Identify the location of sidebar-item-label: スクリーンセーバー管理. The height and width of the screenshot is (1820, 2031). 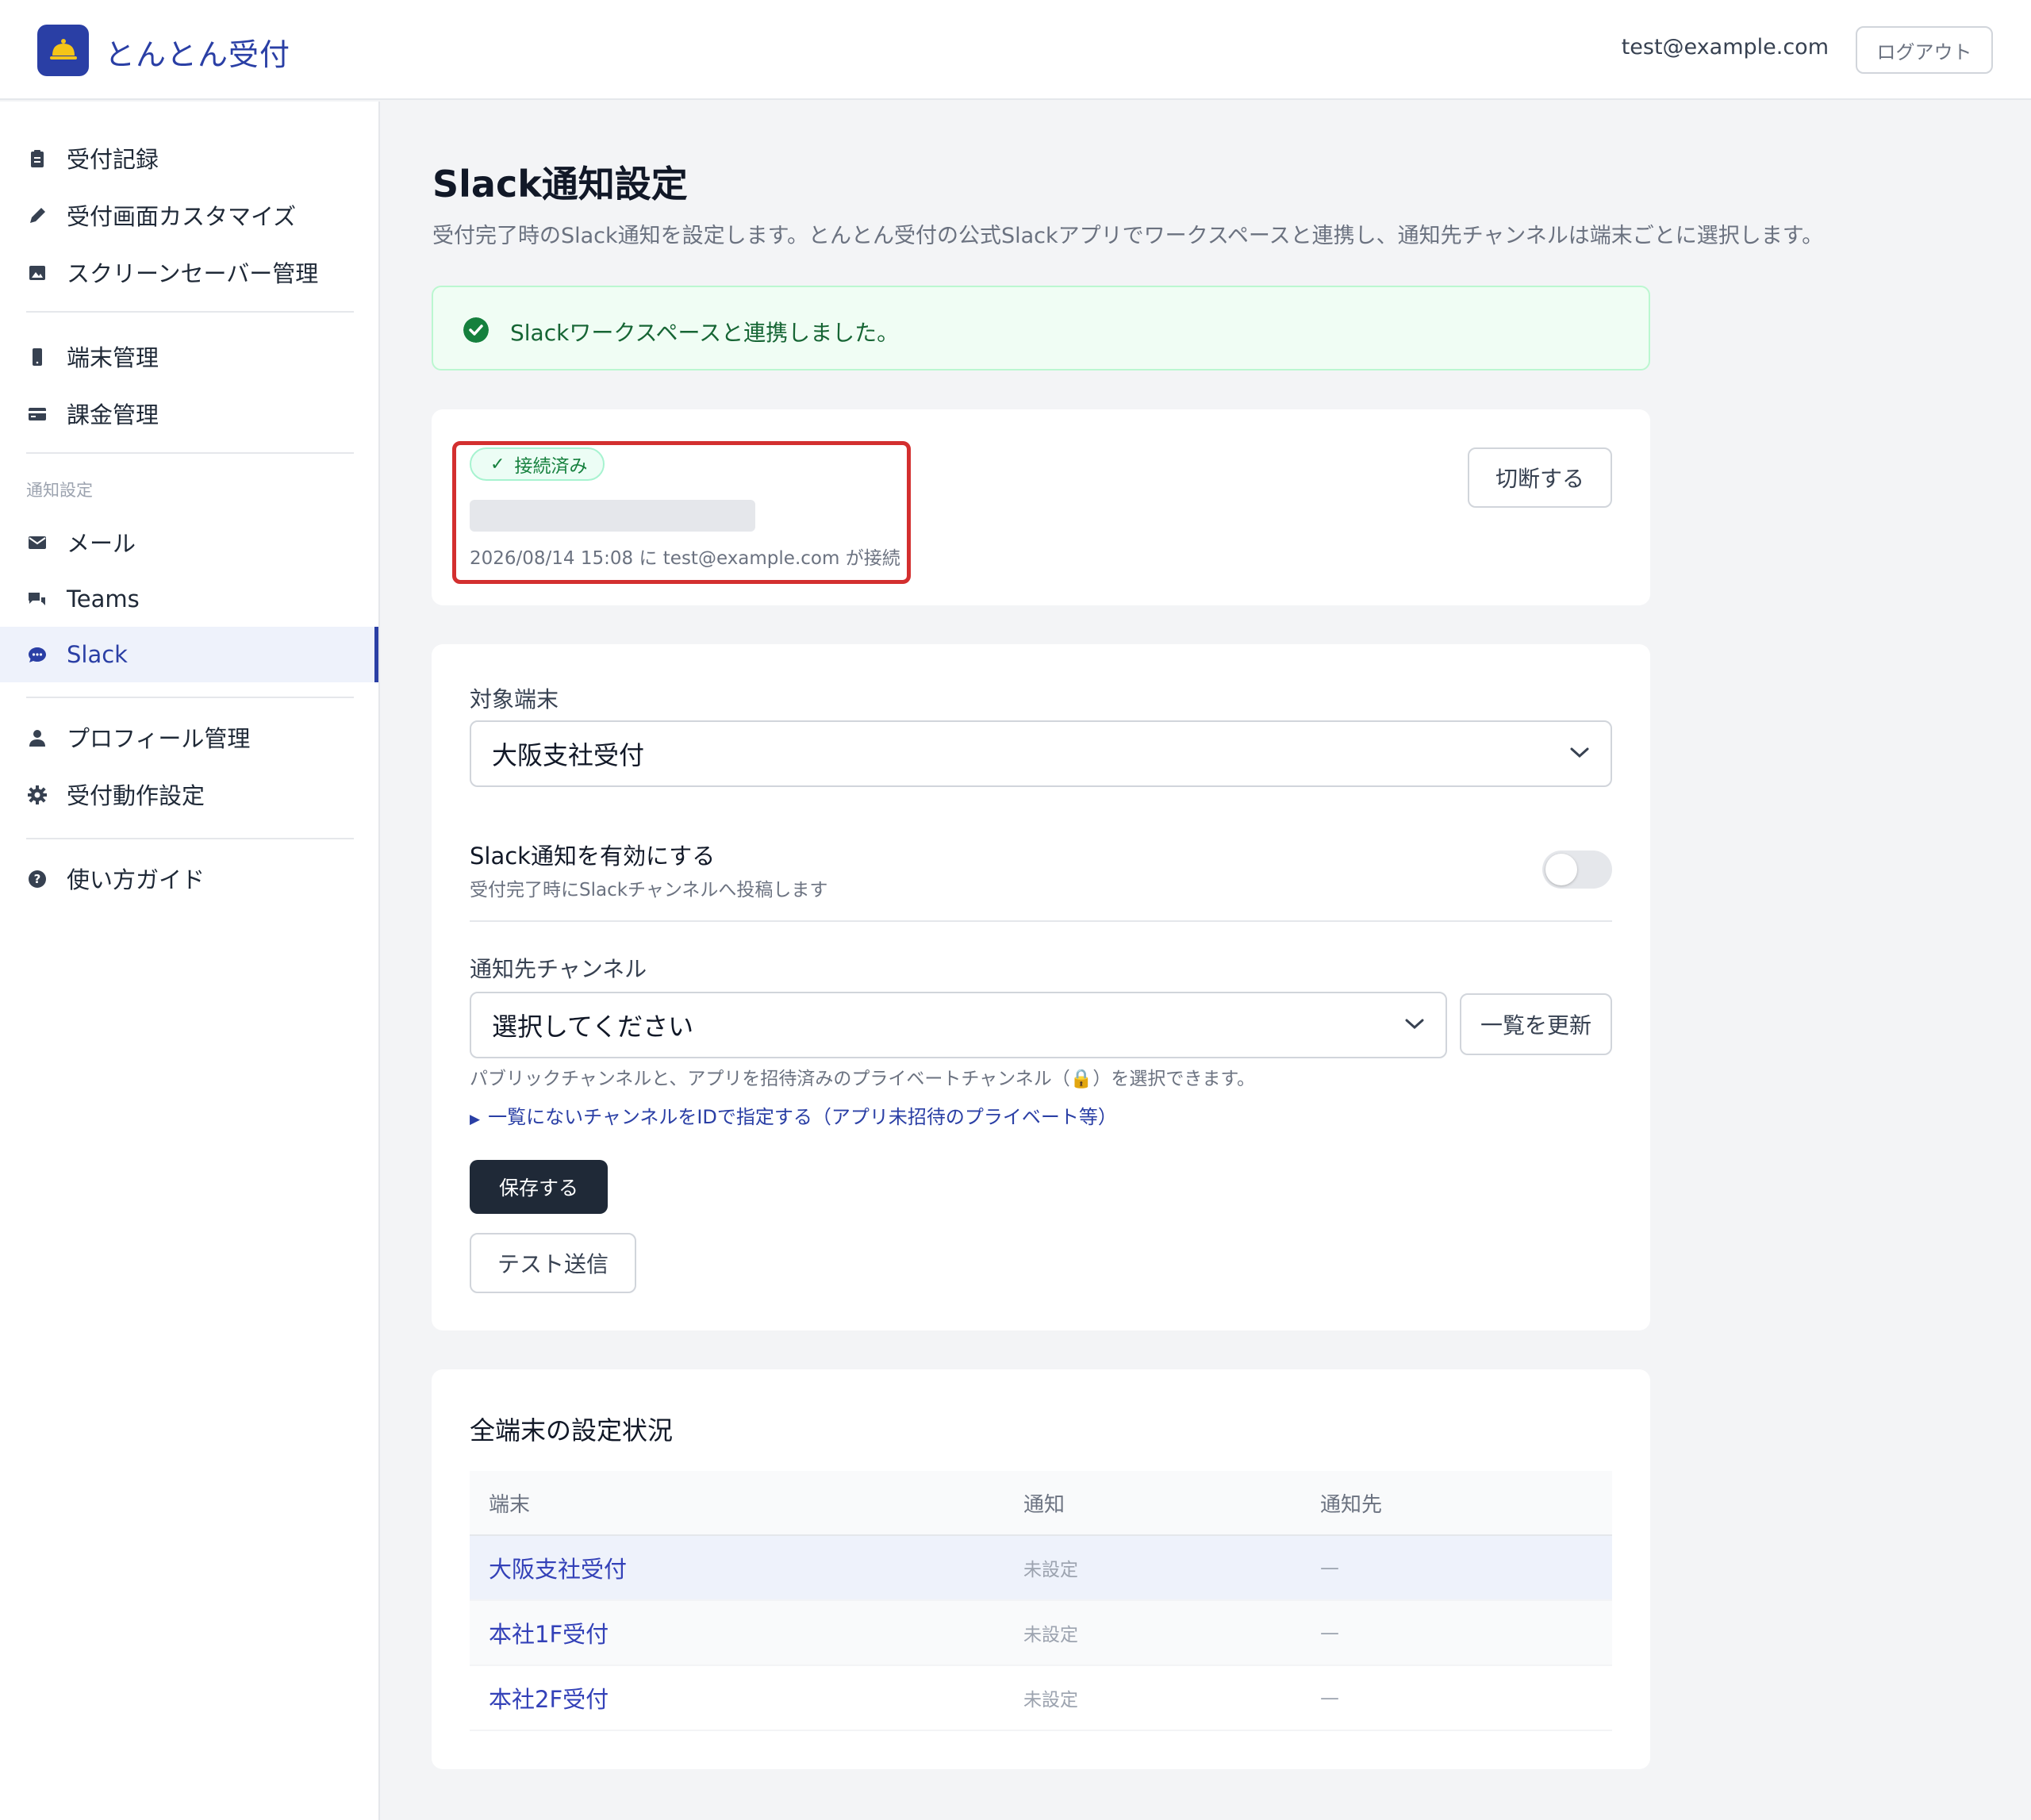
(193, 273).